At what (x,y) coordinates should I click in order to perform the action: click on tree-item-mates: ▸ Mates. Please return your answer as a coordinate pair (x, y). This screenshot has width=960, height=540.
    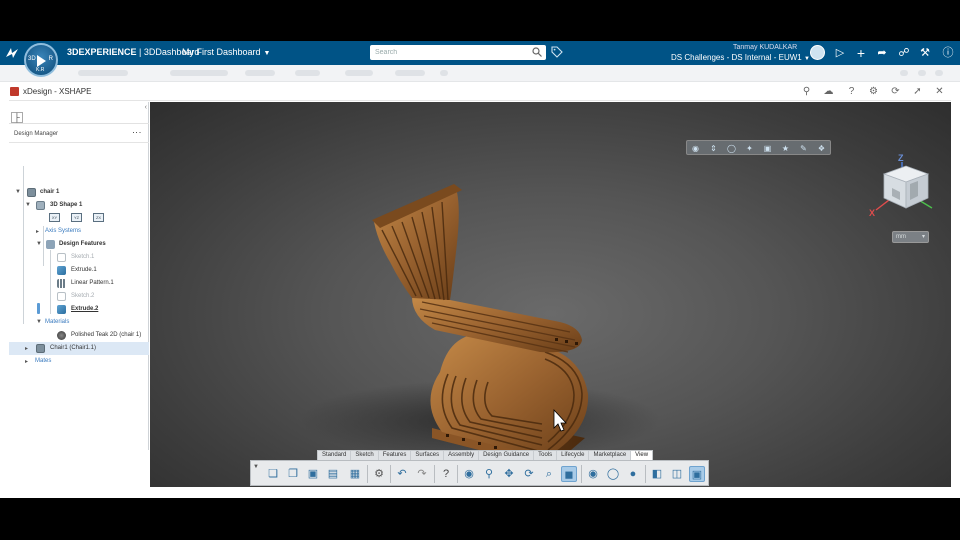
    Looking at the image, I should click on (79, 361).